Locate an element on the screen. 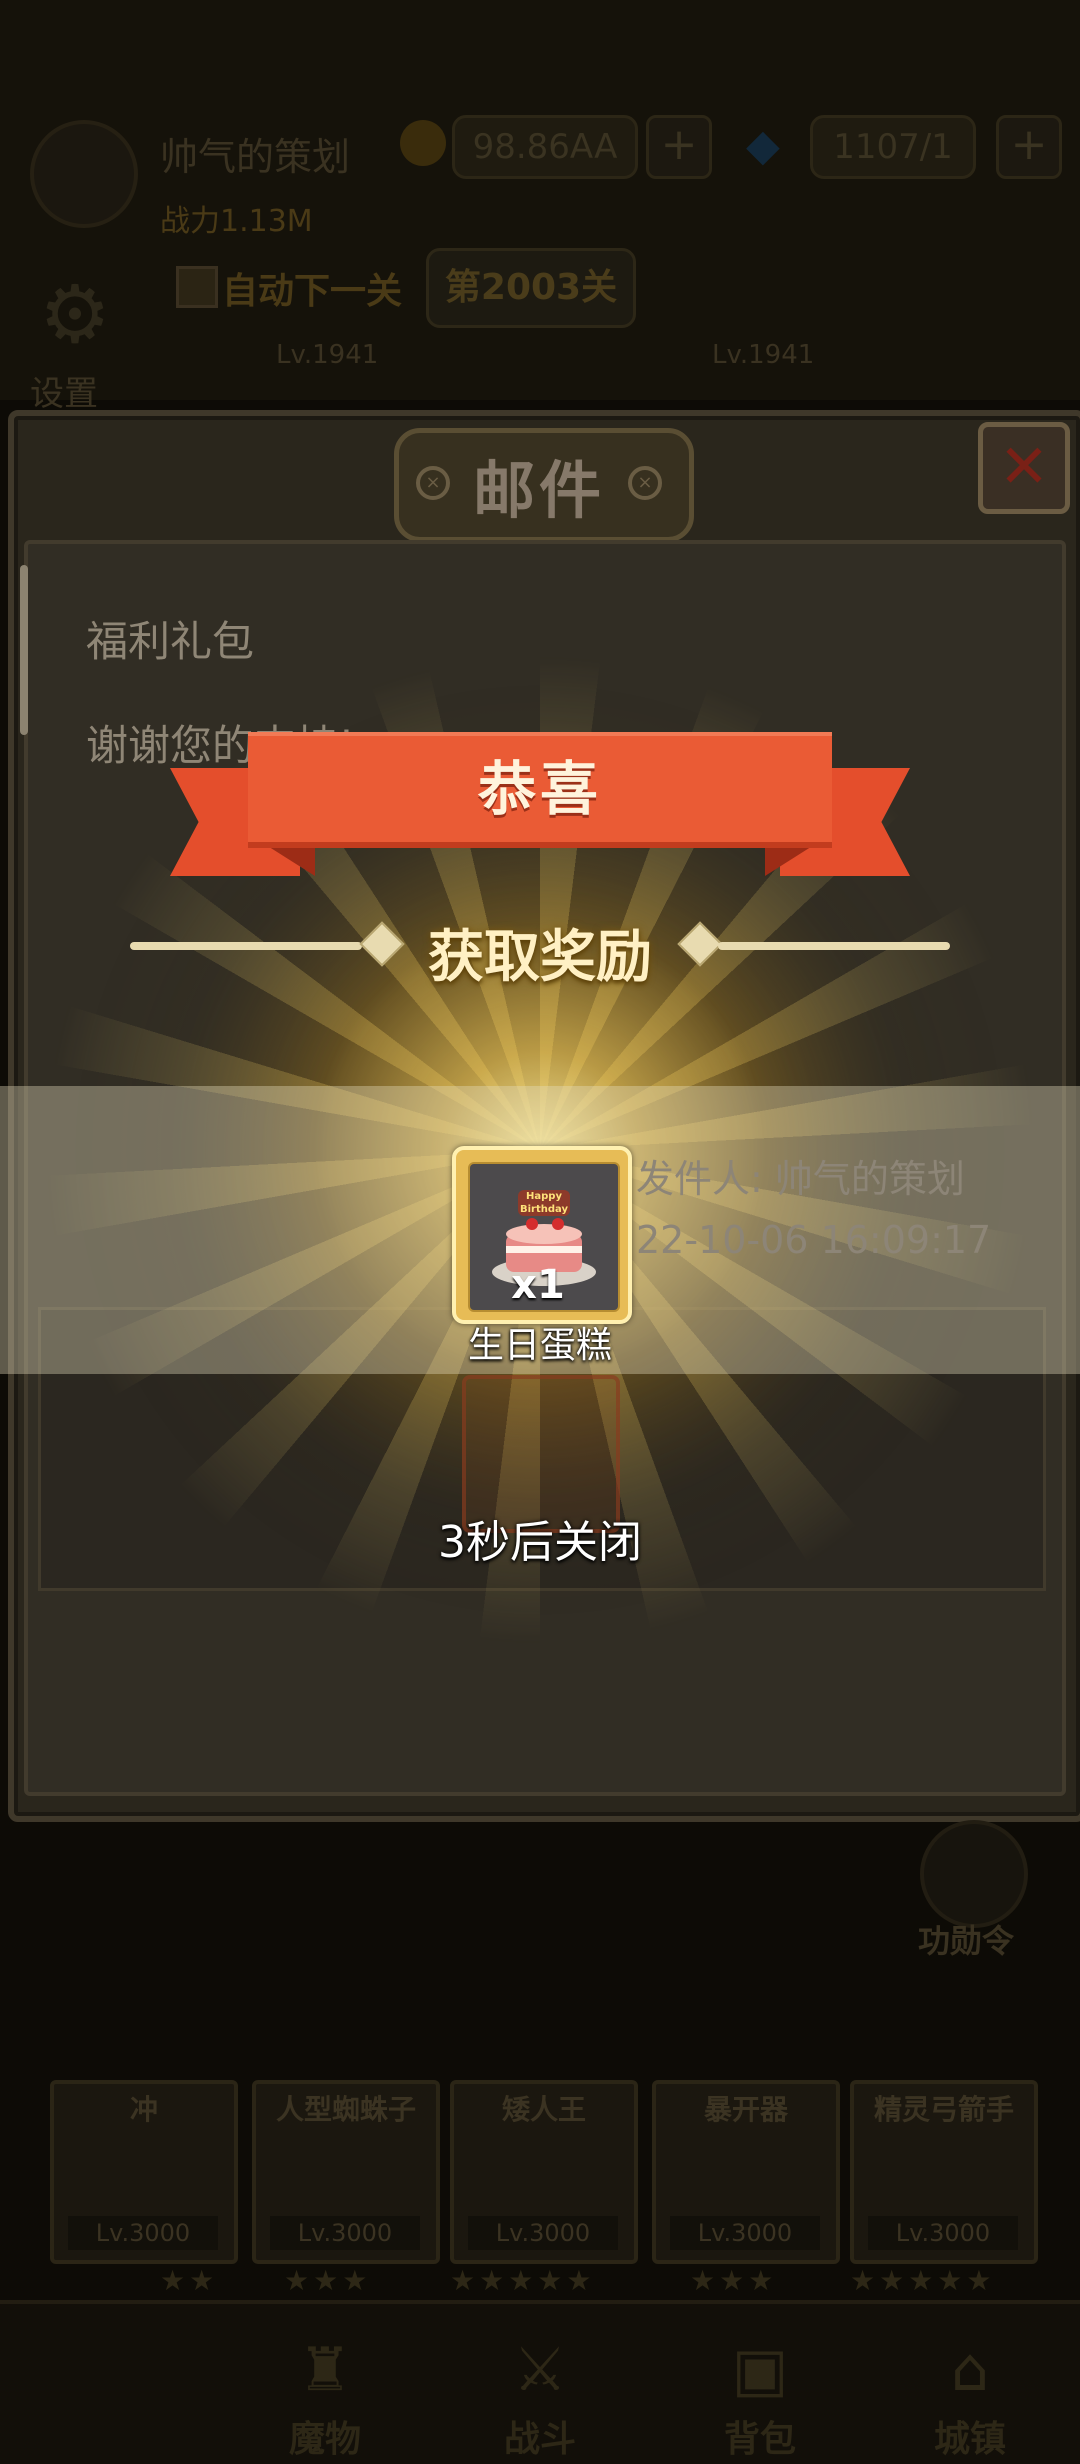 The image size is (1080, 2464). combat-power: 战力1.13M is located at coordinates (236, 221).